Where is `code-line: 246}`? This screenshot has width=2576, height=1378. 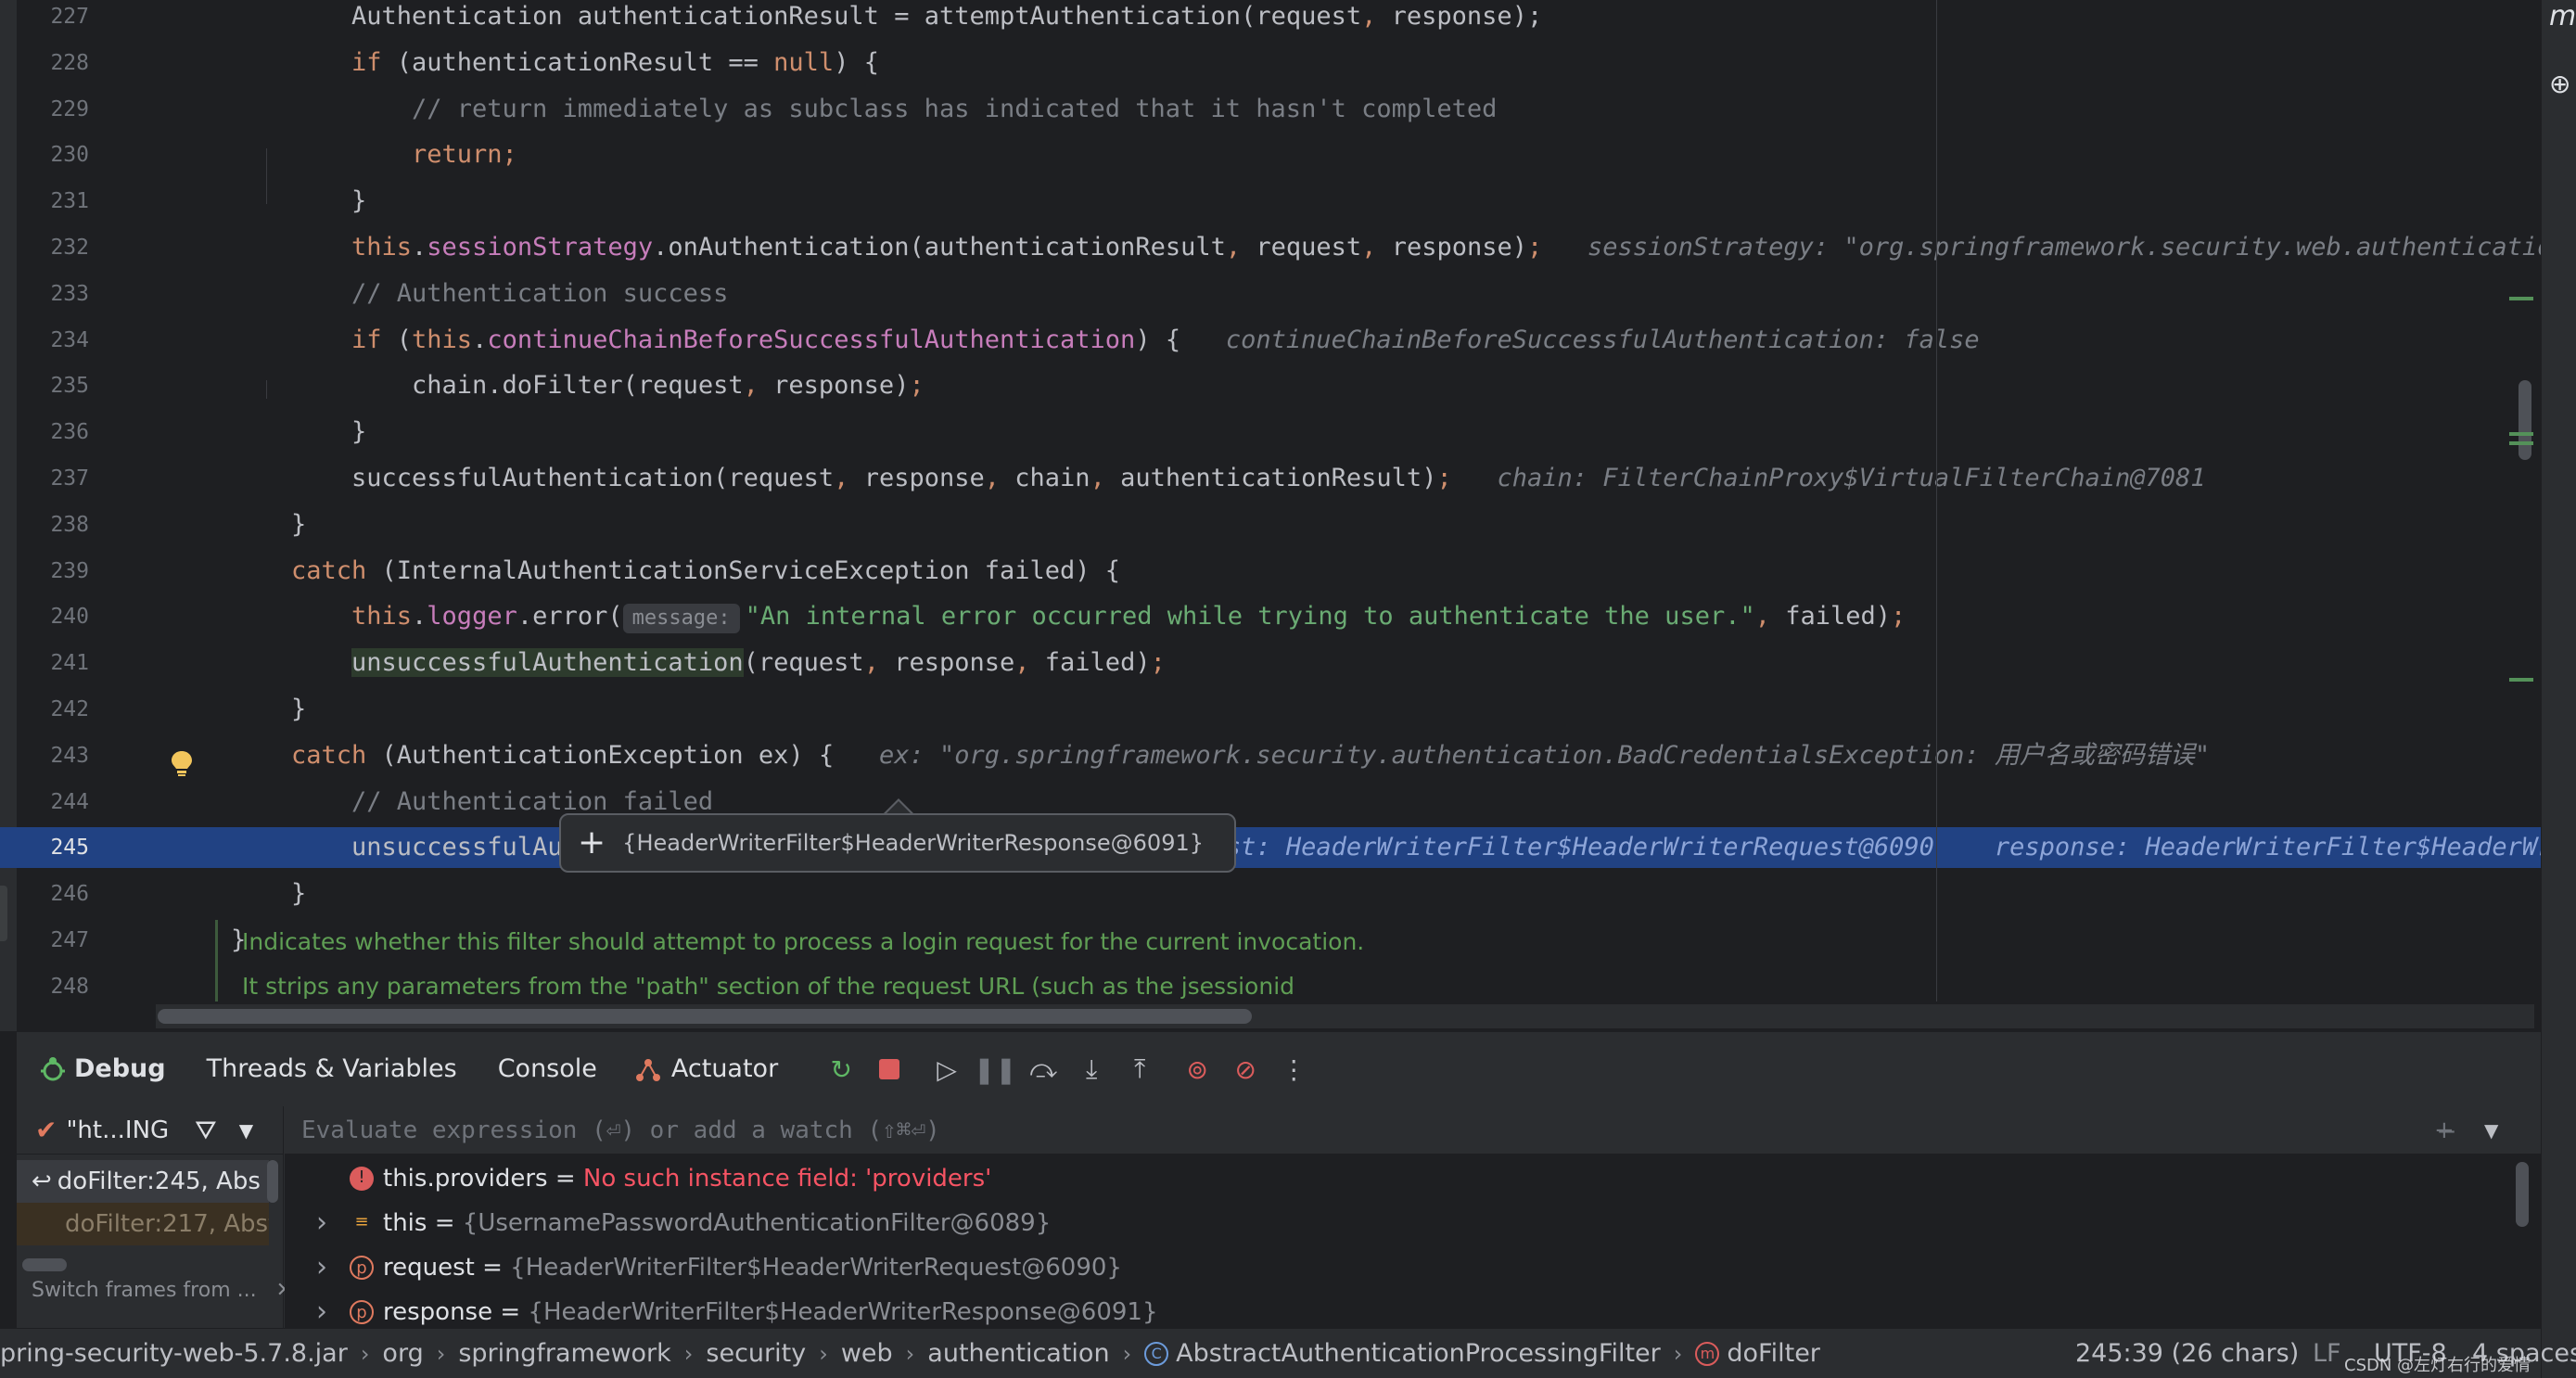
code-line: 246} is located at coordinates (1288, 894).